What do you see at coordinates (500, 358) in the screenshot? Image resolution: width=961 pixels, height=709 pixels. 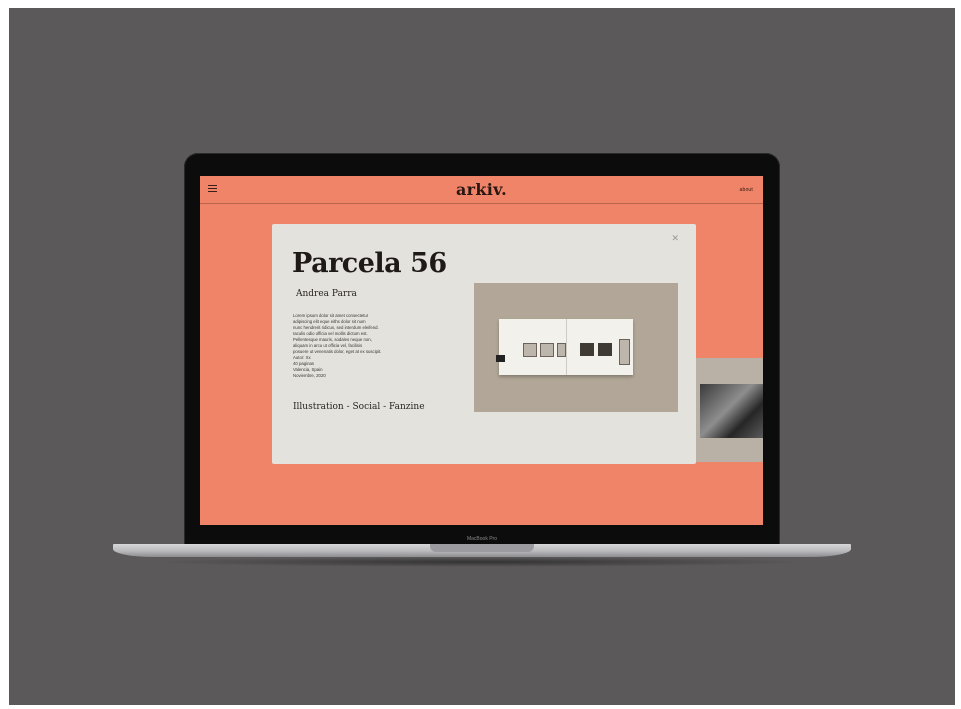 I see `binder-clip` at bounding box center [500, 358].